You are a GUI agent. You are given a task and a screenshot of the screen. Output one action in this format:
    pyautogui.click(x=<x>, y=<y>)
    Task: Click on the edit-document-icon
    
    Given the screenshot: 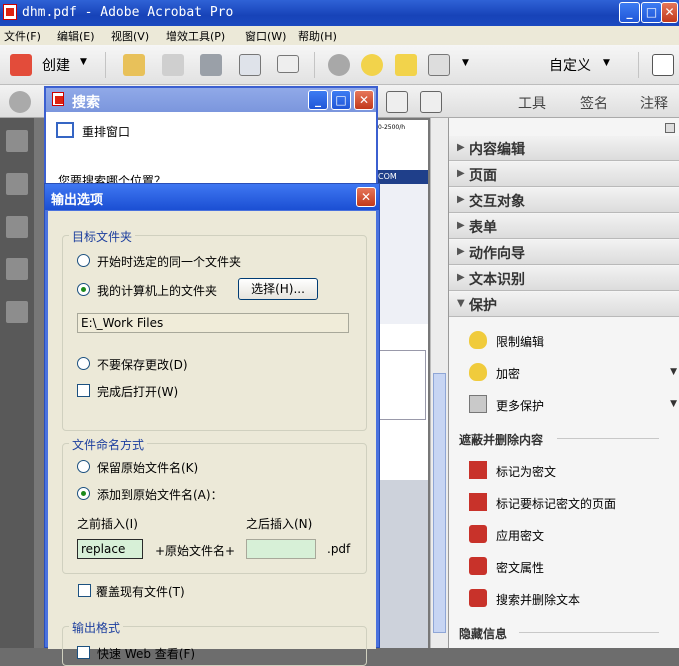 What is the action you would take?
    pyautogui.click(x=250, y=65)
    